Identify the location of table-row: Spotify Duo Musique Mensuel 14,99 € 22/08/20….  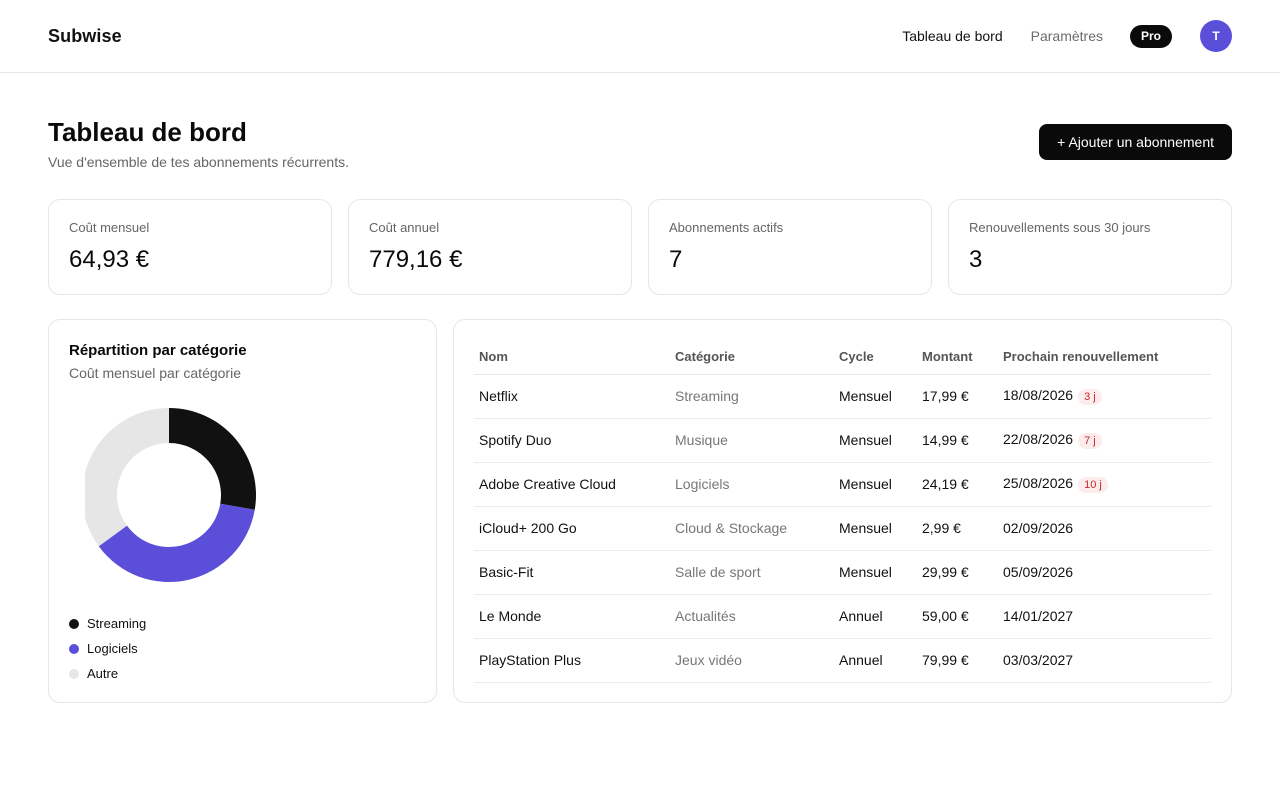
(842, 440).